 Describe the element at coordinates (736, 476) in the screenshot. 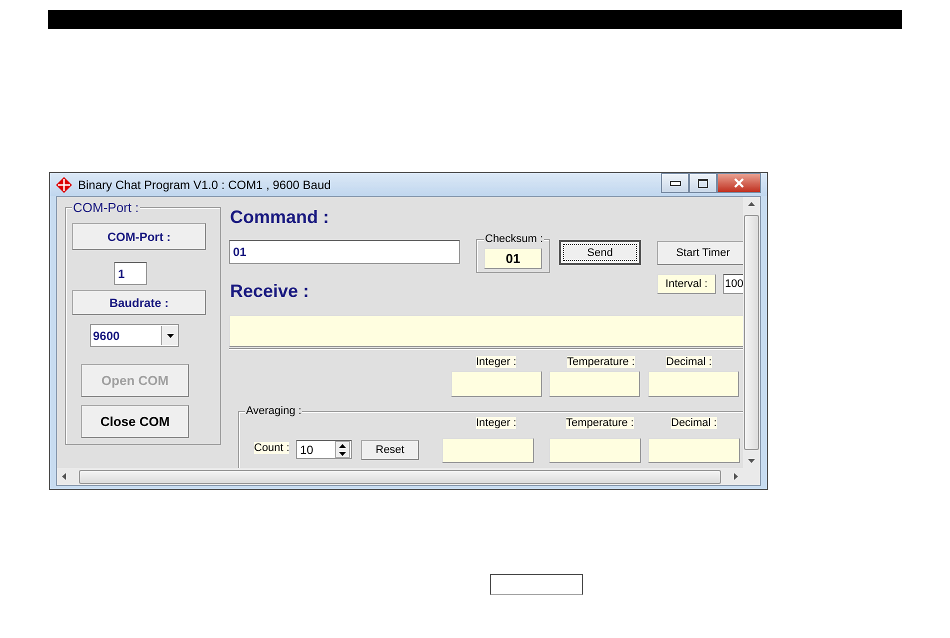

I see `right-arrow-icon` at that location.